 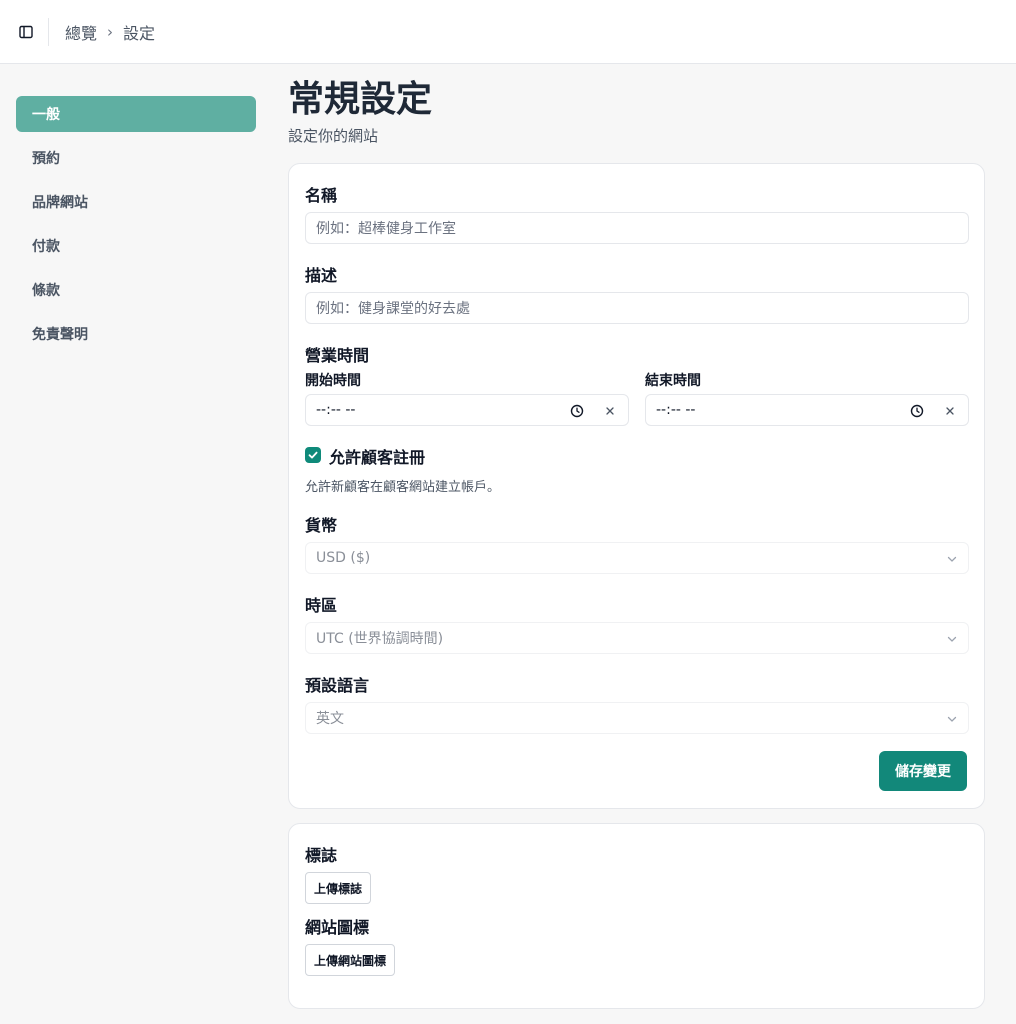 I want to click on timezone-select: UTC (世界協調時間), so click(x=637, y=638).